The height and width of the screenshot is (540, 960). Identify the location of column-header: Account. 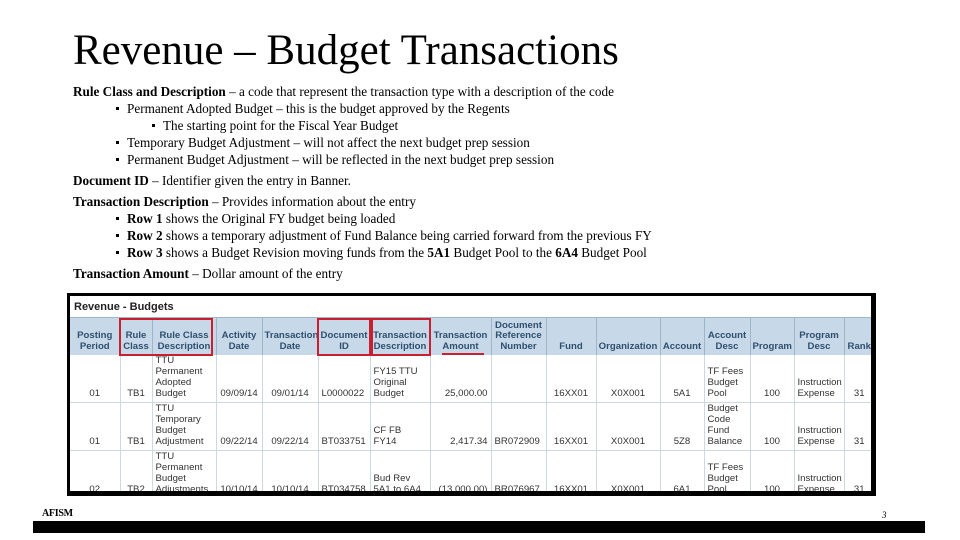
(681, 336).